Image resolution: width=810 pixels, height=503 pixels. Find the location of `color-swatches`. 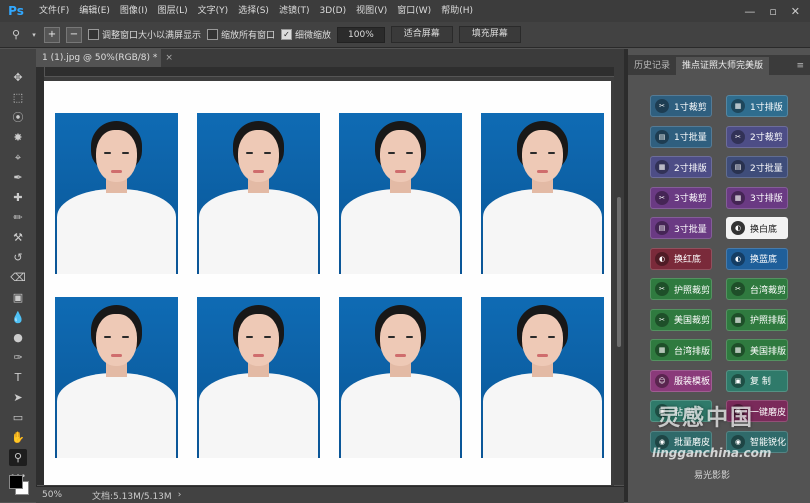

color-swatches is located at coordinates (18, 483).